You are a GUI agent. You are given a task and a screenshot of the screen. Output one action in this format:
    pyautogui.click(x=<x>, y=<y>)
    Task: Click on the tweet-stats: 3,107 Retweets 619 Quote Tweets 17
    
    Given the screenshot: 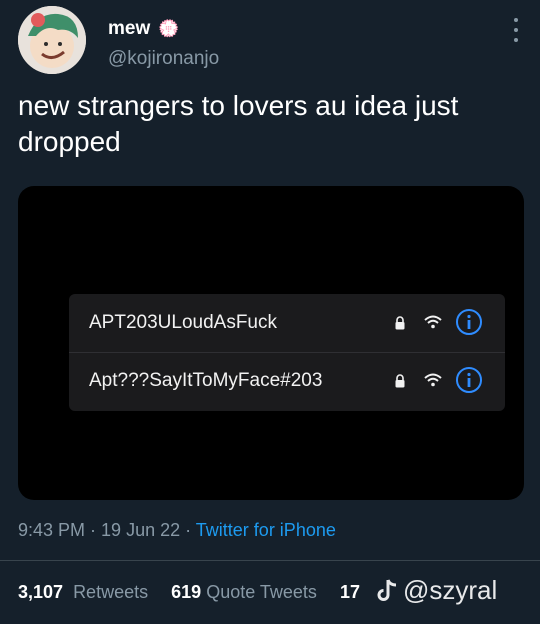 What is the action you would take?
    pyautogui.click(x=198, y=592)
    